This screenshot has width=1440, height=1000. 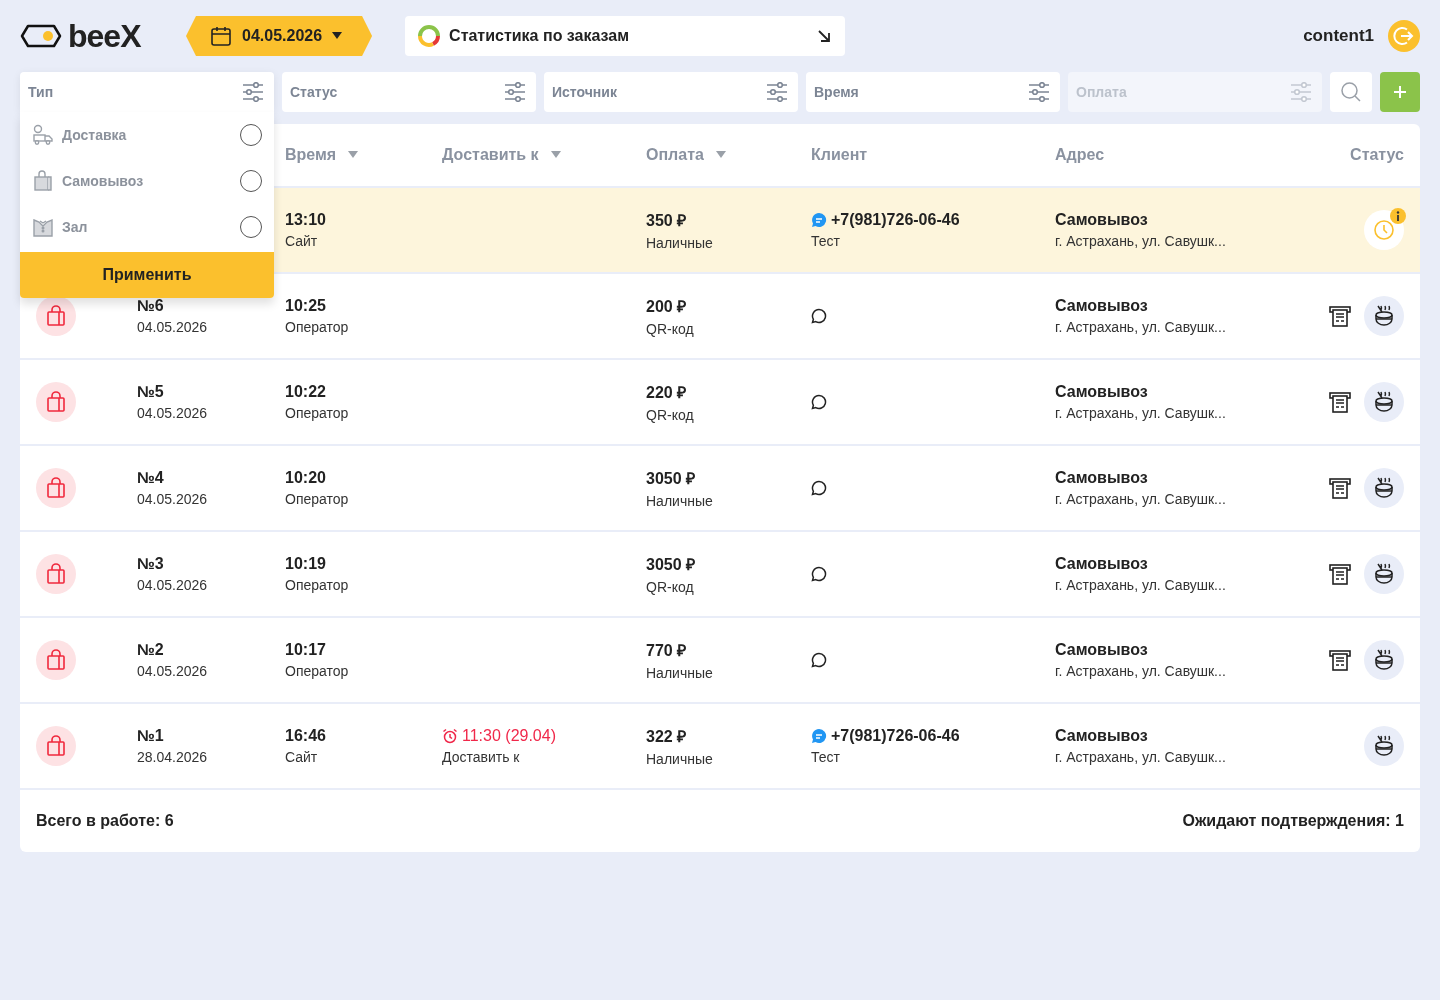 What do you see at coordinates (1384, 230) in the screenshot?
I see `clock-icon` at bounding box center [1384, 230].